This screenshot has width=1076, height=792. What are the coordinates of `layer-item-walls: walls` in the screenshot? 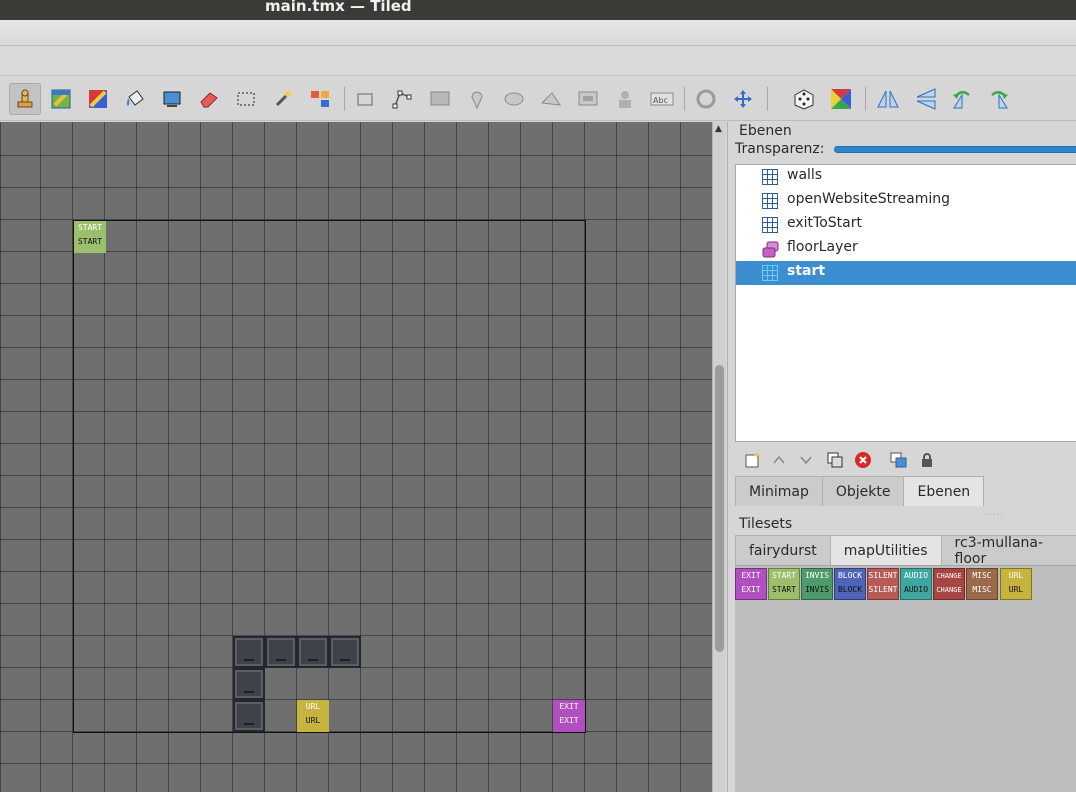 It's located at (906, 177).